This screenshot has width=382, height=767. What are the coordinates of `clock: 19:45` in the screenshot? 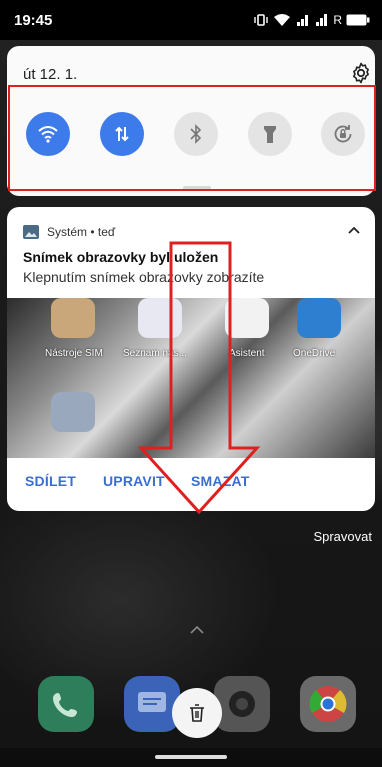 It's located at (33, 20).